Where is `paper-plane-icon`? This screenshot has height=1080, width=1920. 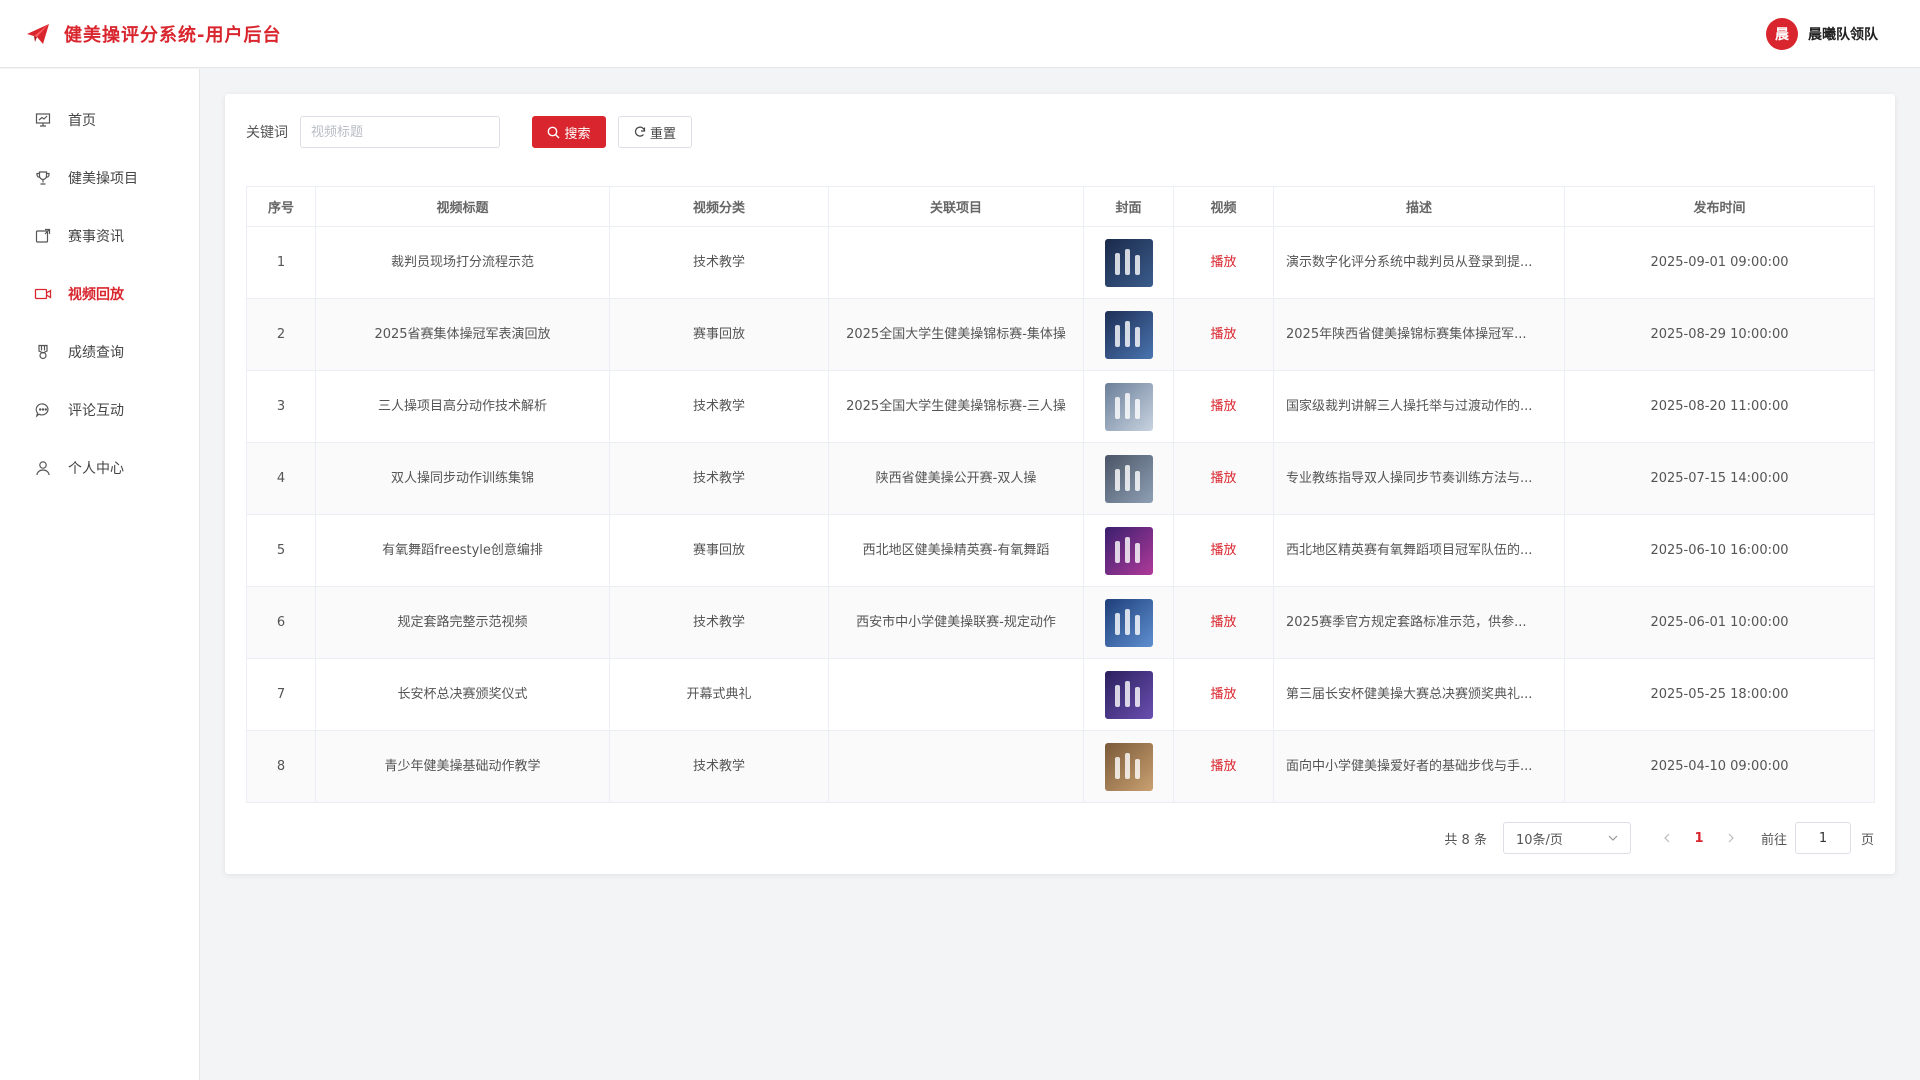
paper-plane-icon is located at coordinates (38, 33).